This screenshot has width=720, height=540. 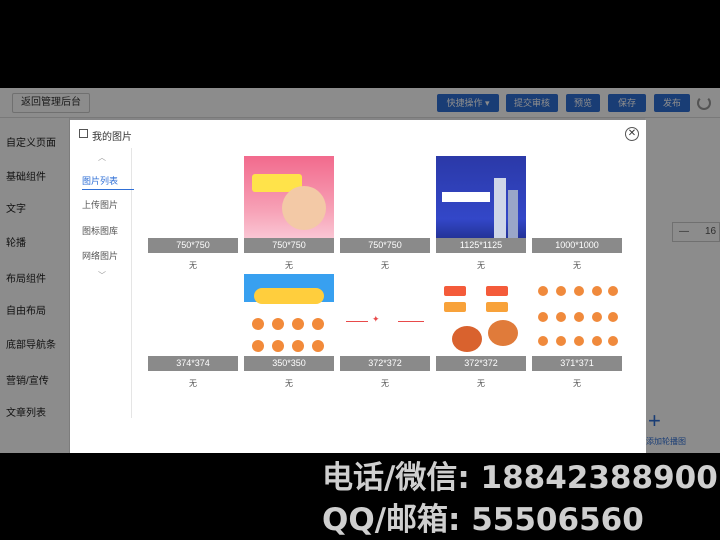 I want to click on contact-watermark-phone: 电话/微信: 18842388900, so click(x=520, y=478).